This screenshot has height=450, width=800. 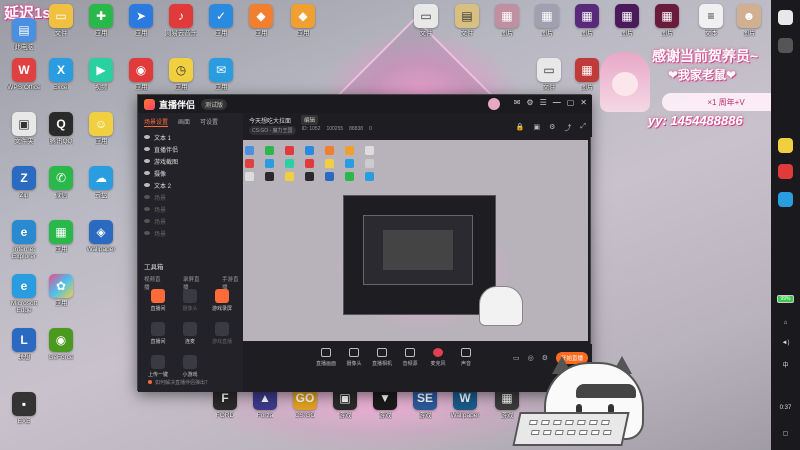 What do you see at coordinates (190, 161) in the screenshot?
I see `layer-item: 游戏截图` at bounding box center [190, 161].